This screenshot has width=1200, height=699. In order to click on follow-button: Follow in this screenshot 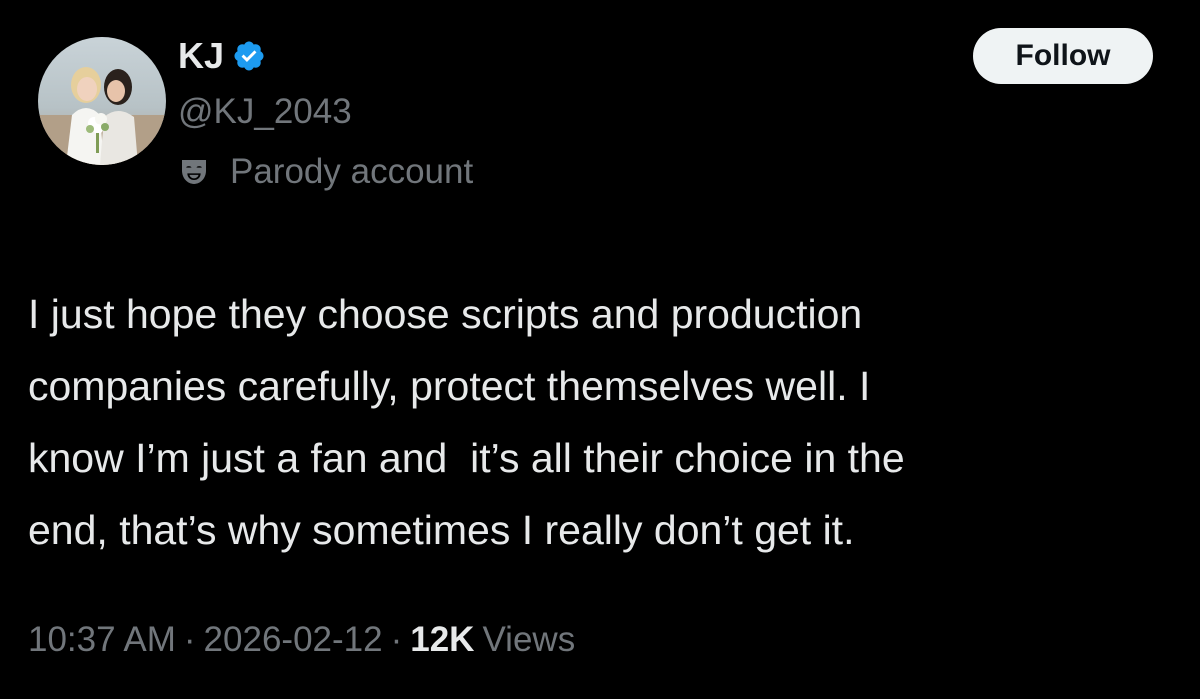, I will do `click(1063, 56)`.